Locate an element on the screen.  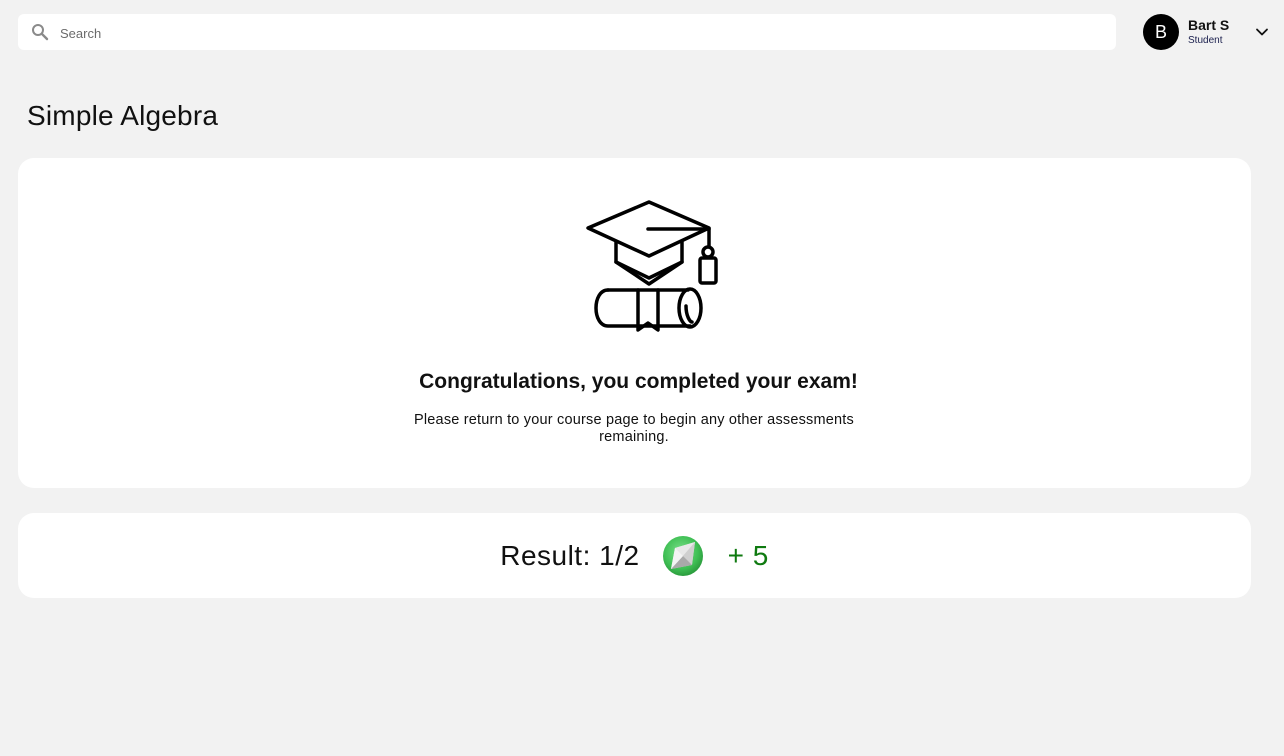
search-input is located at coordinates (580, 33).